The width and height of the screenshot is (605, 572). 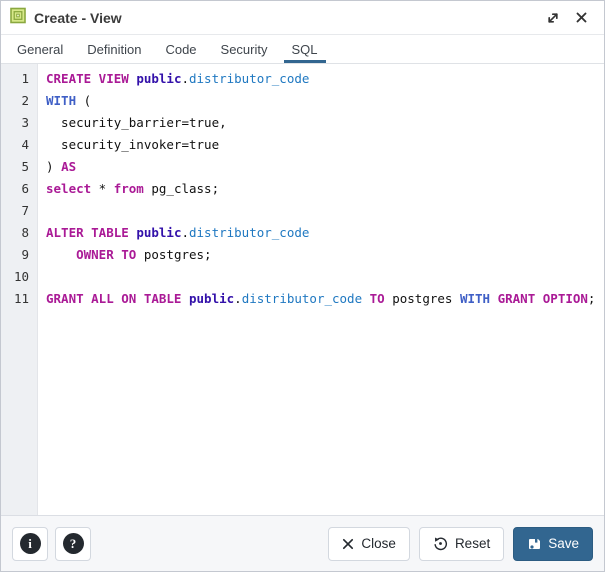 What do you see at coordinates (325, 255) in the screenshot?
I see `code-line: OWNER TO postgres;` at bounding box center [325, 255].